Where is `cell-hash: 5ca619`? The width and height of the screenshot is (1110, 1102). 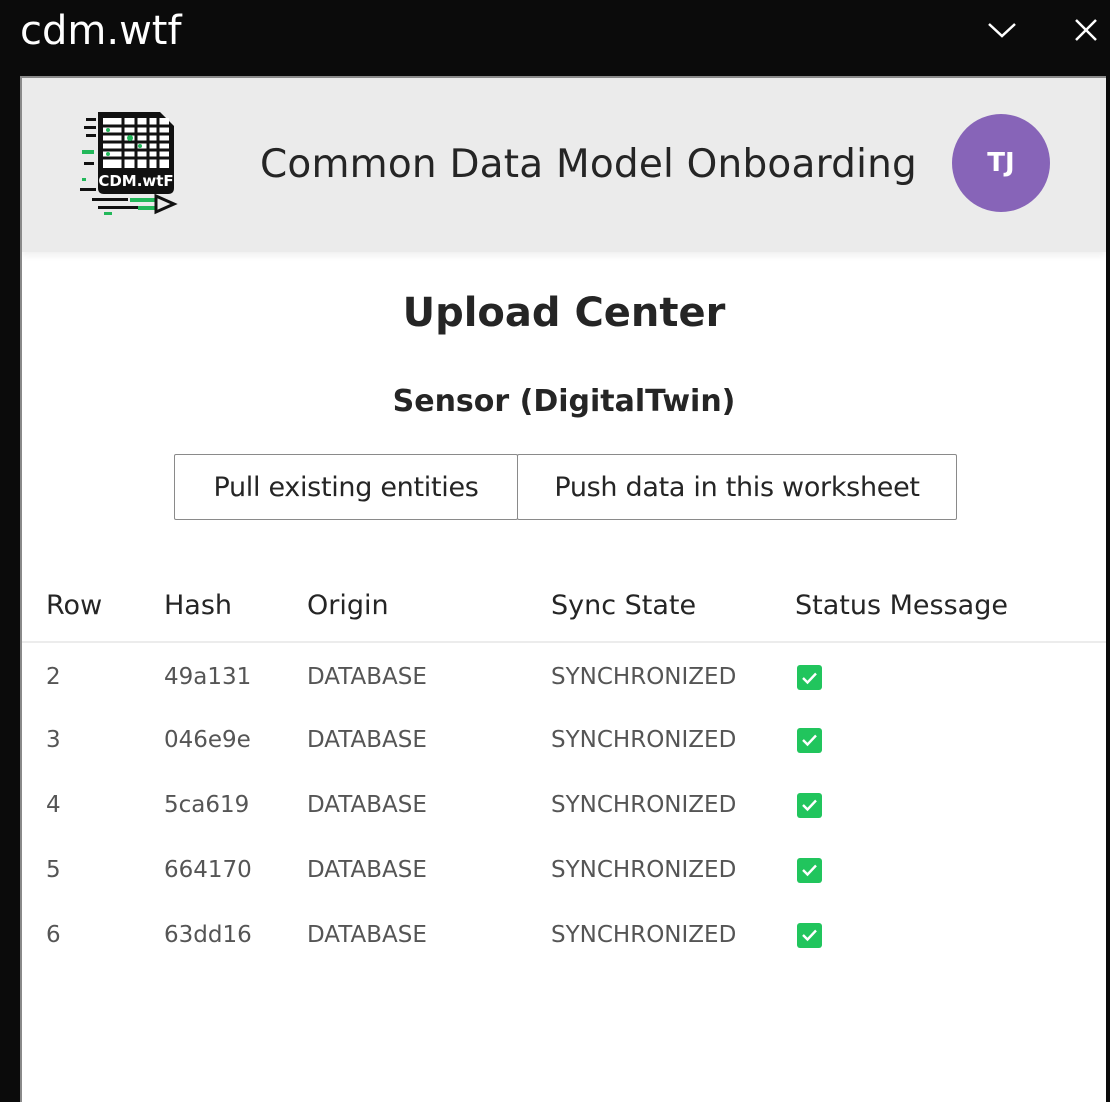
cell-hash: 5ca619 is located at coordinates (207, 804).